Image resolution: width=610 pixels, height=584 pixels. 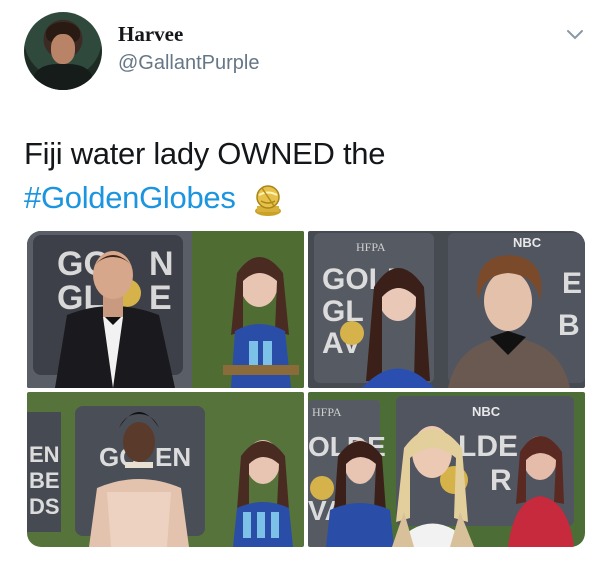 What do you see at coordinates (44, 506) in the screenshot?
I see `backdrop-text: DS` at bounding box center [44, 506].